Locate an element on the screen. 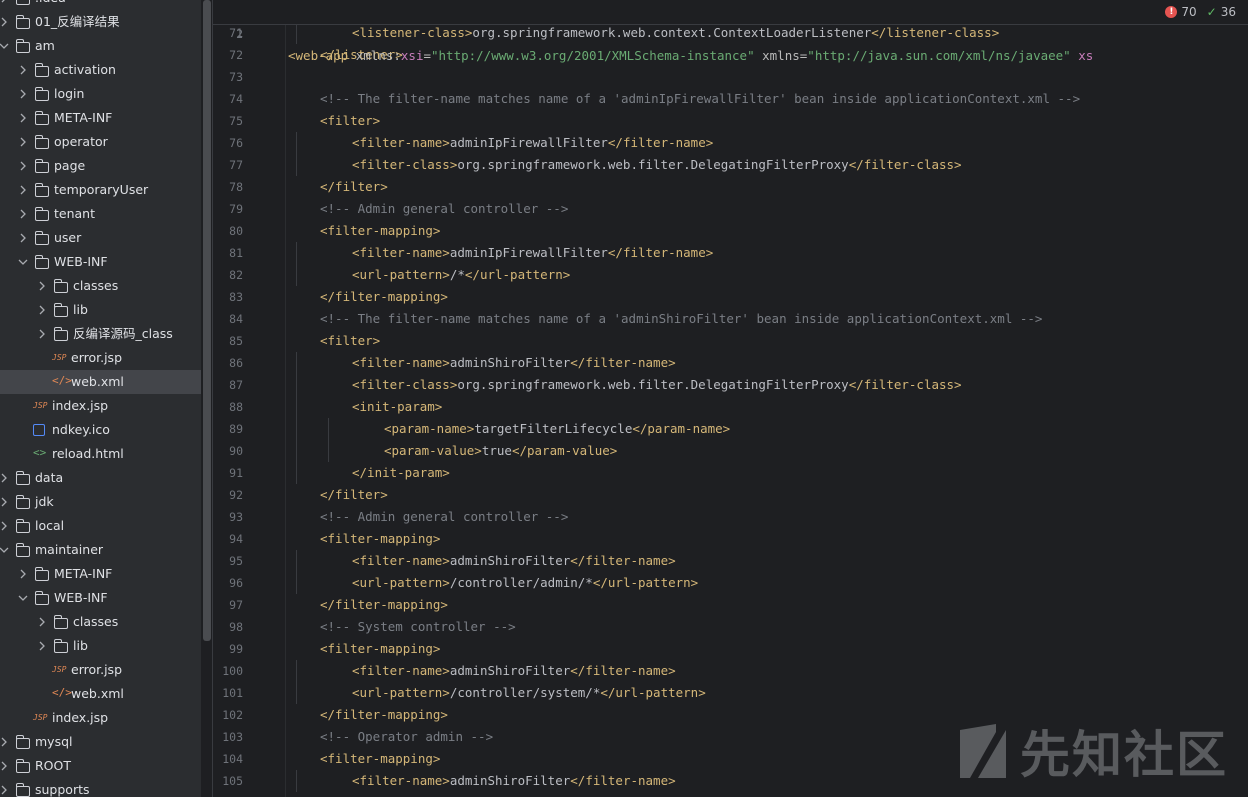 This screenshot has height=797, width=1248. code-line: 83 </filter-mapping> is located at coordinates (730, 297).